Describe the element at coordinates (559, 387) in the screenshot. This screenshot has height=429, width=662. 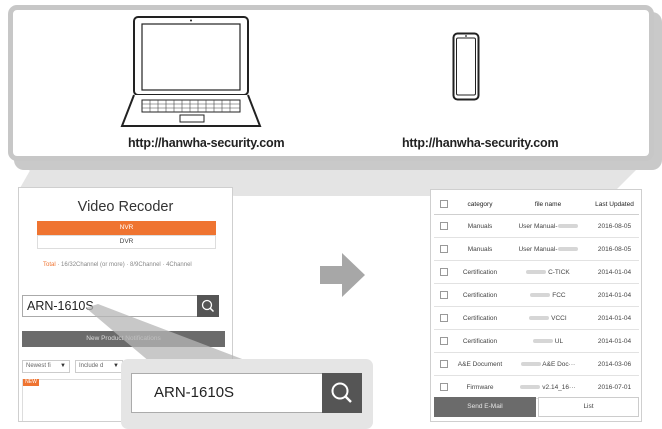
I see `row-file-suffix: v2.14_16···` at that location.